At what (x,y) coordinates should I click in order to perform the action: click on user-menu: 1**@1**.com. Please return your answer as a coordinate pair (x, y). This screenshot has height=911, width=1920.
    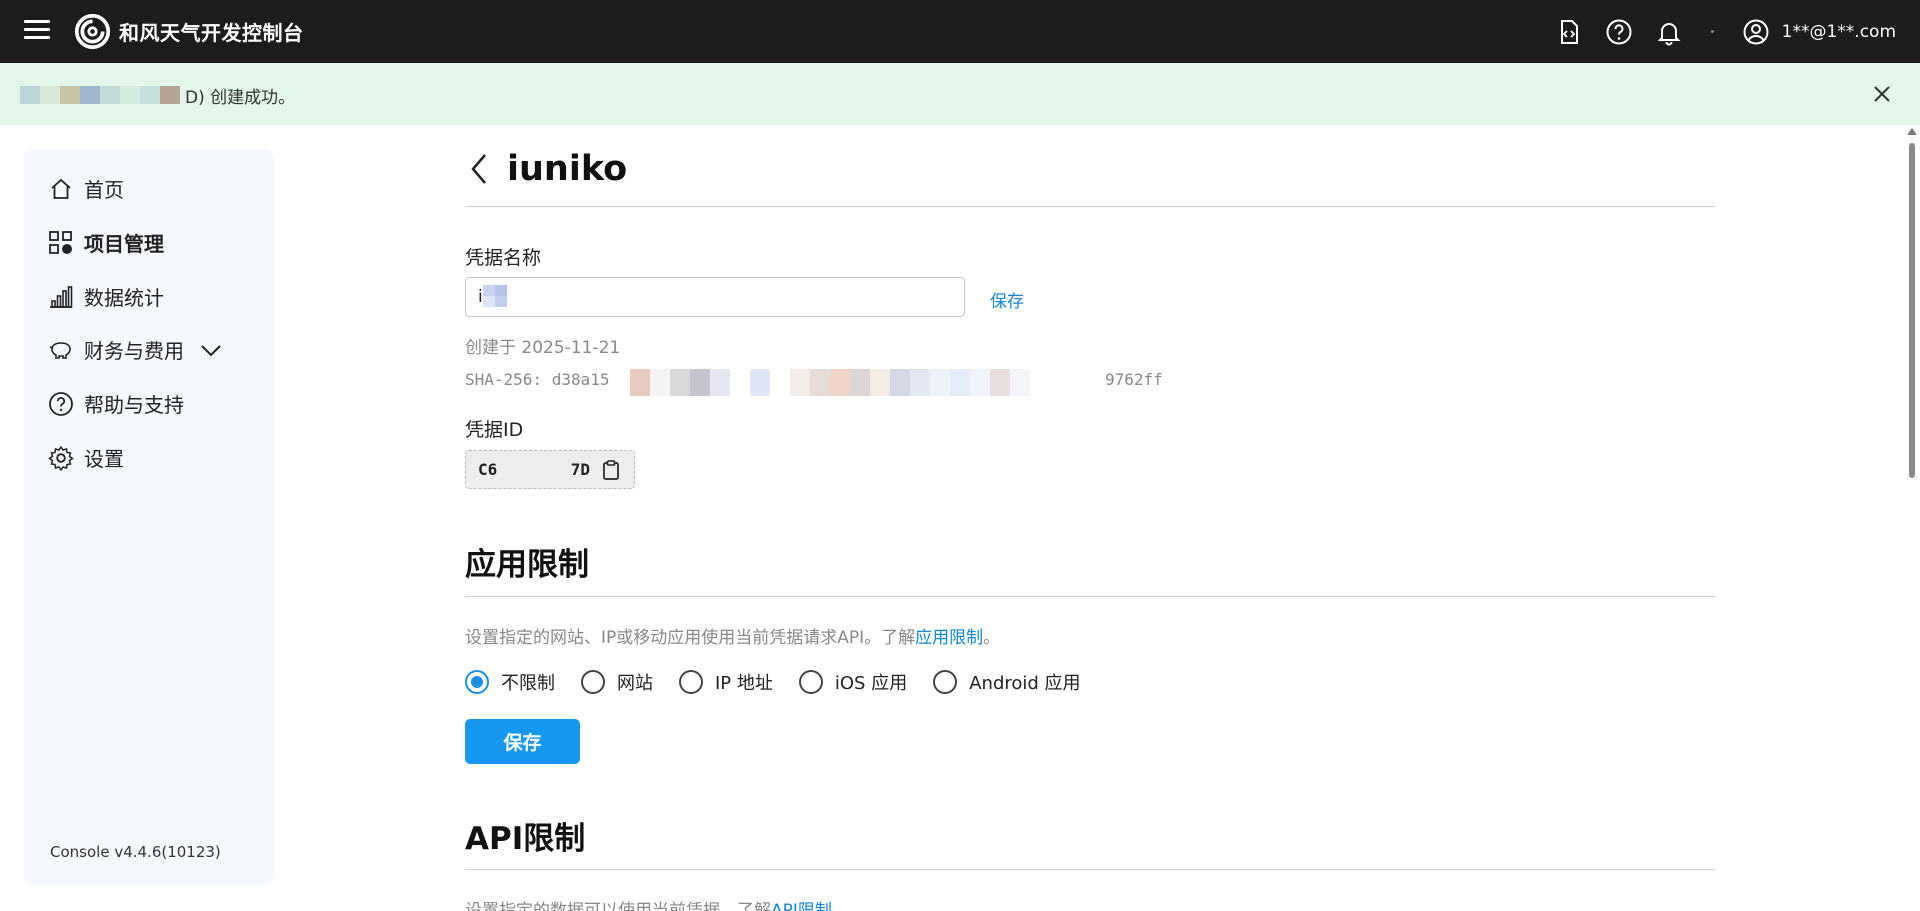
    Looking at the image, I should click on (1819, 32).